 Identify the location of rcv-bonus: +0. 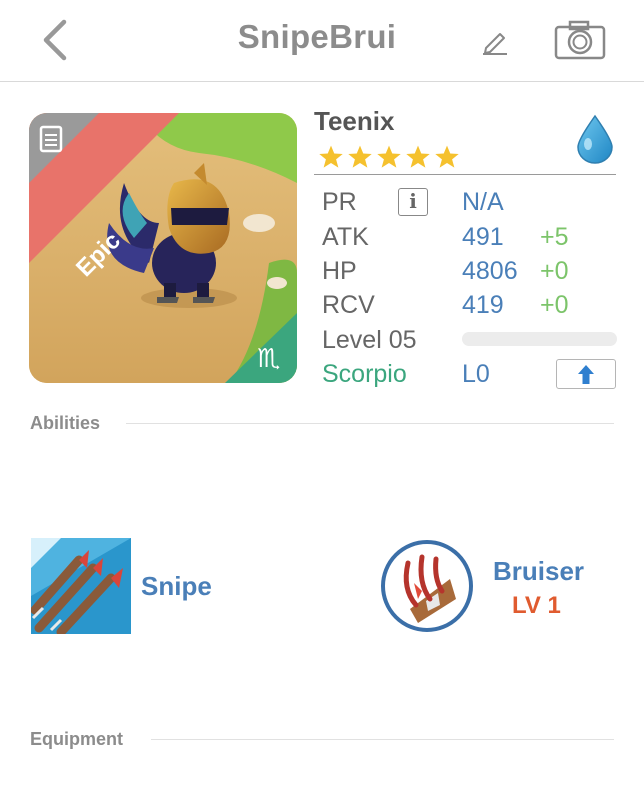
(554, 305).